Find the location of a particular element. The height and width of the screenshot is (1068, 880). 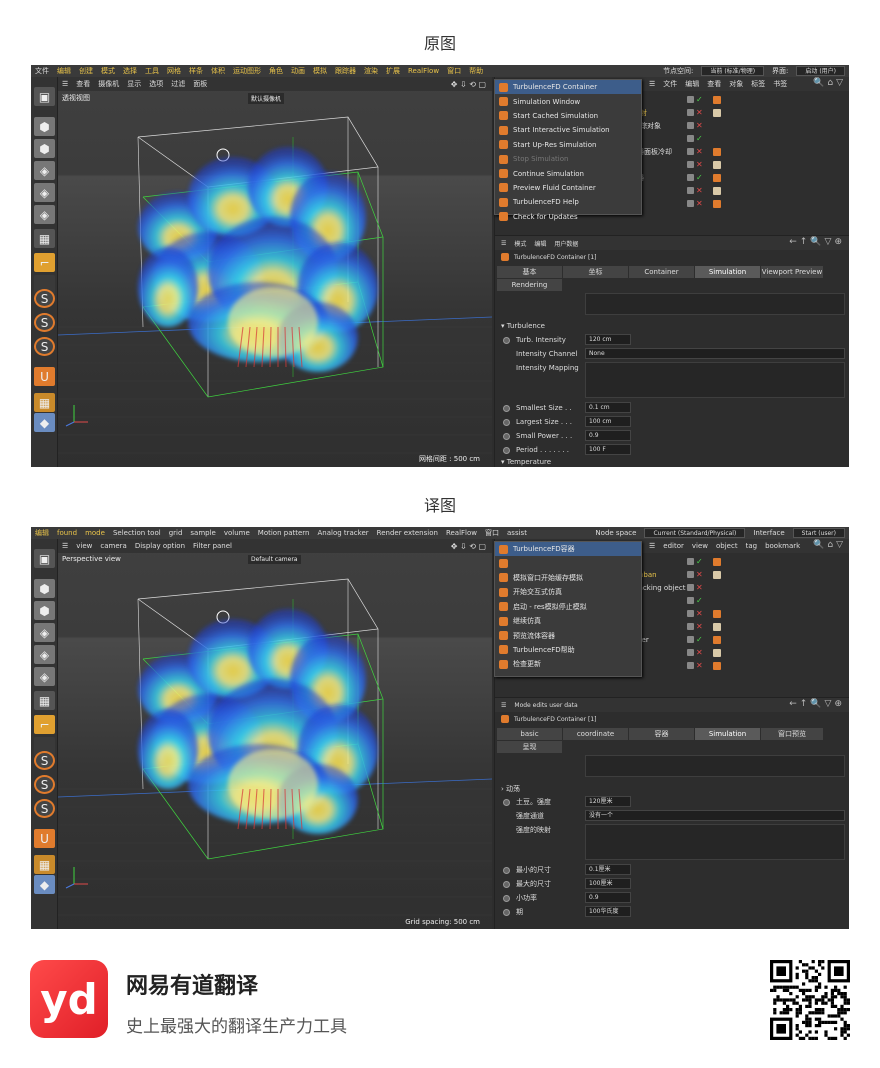

snap-icon: S is located at coordinates (44, 760).